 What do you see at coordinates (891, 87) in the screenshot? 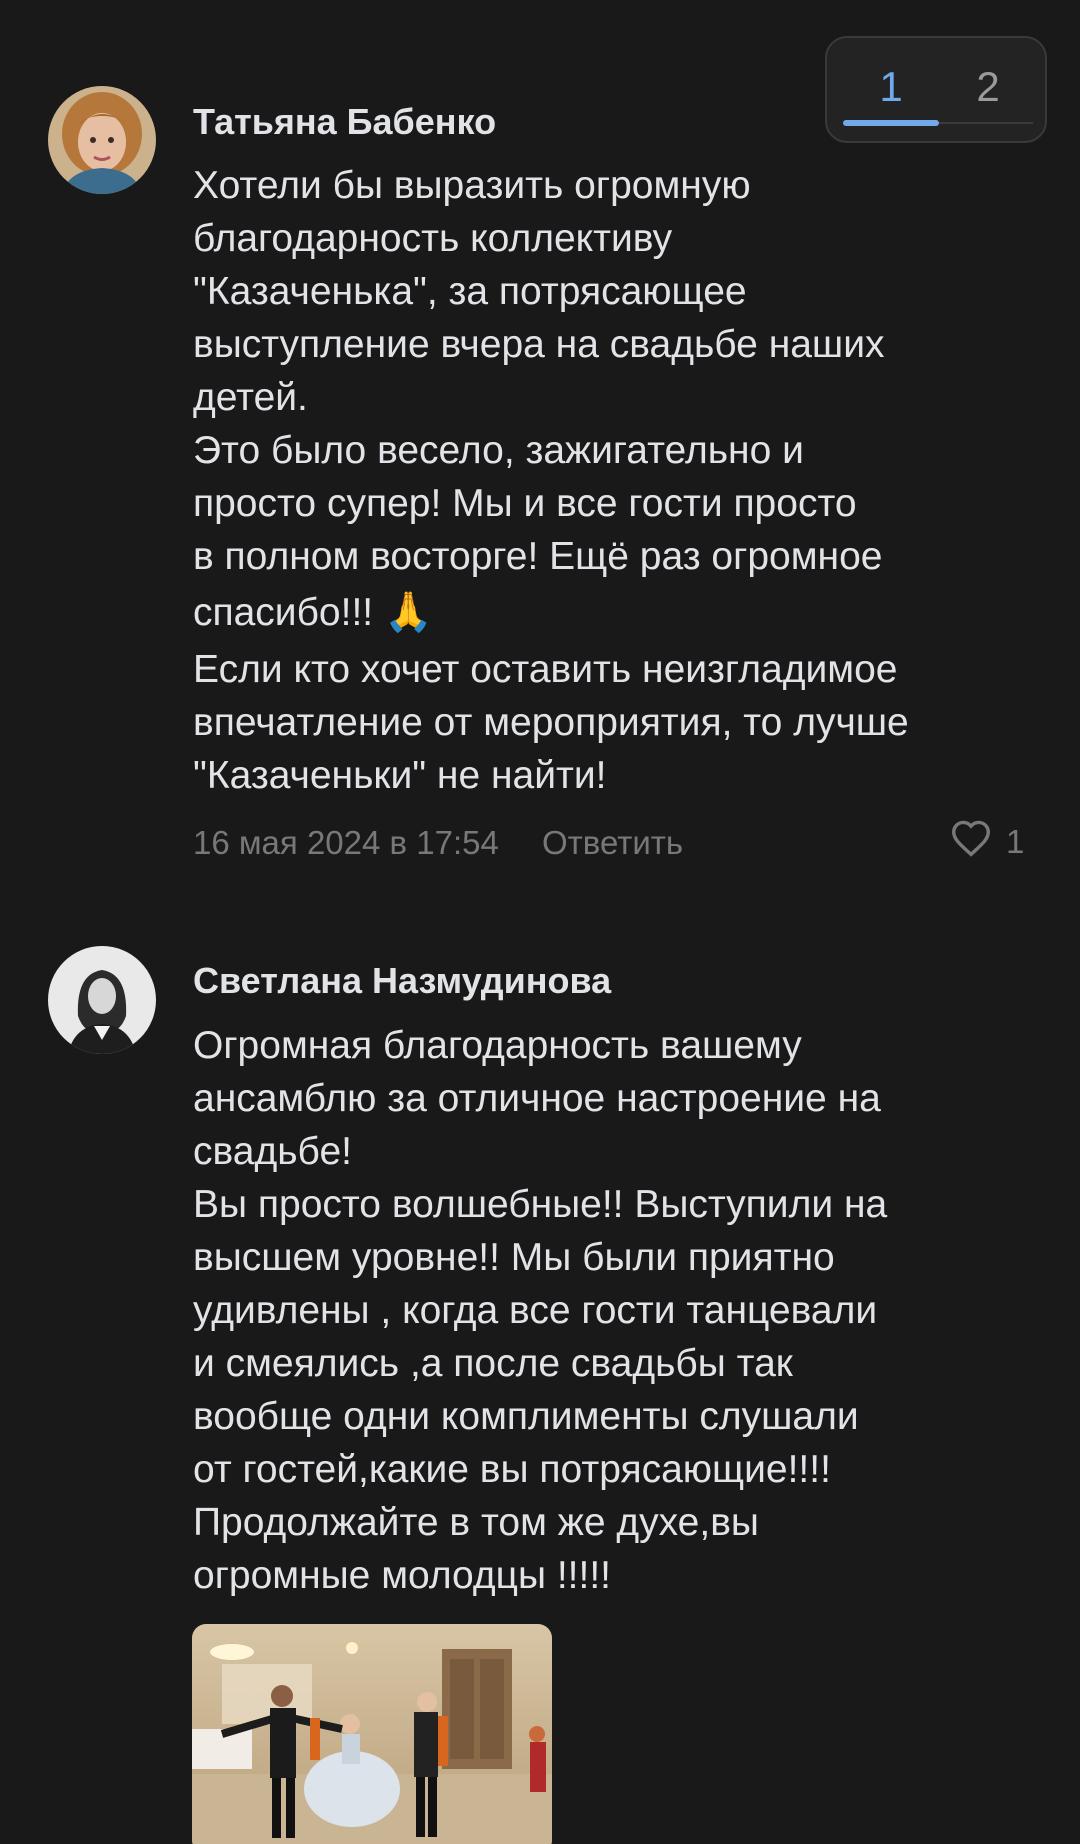
I see `page-tab-1: 1` at bounding box center [891, 87].